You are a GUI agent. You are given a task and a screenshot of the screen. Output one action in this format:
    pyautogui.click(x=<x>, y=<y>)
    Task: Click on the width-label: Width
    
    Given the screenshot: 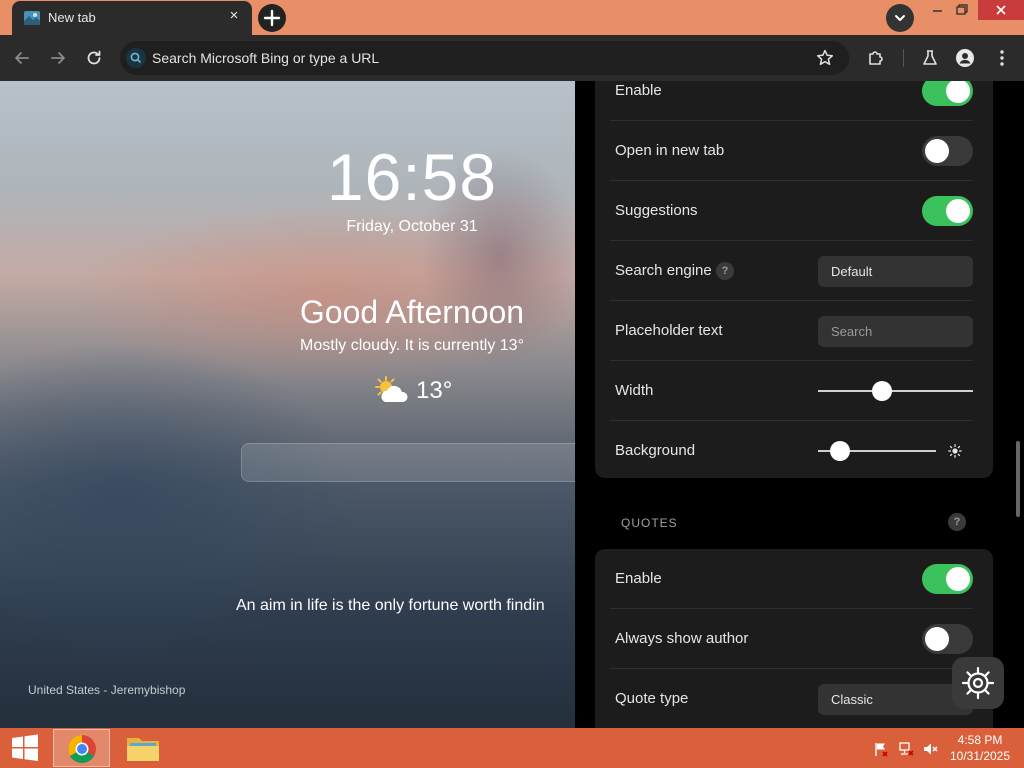 What is the action you would take?
    pyautogui.click(x=634, y=390)
    